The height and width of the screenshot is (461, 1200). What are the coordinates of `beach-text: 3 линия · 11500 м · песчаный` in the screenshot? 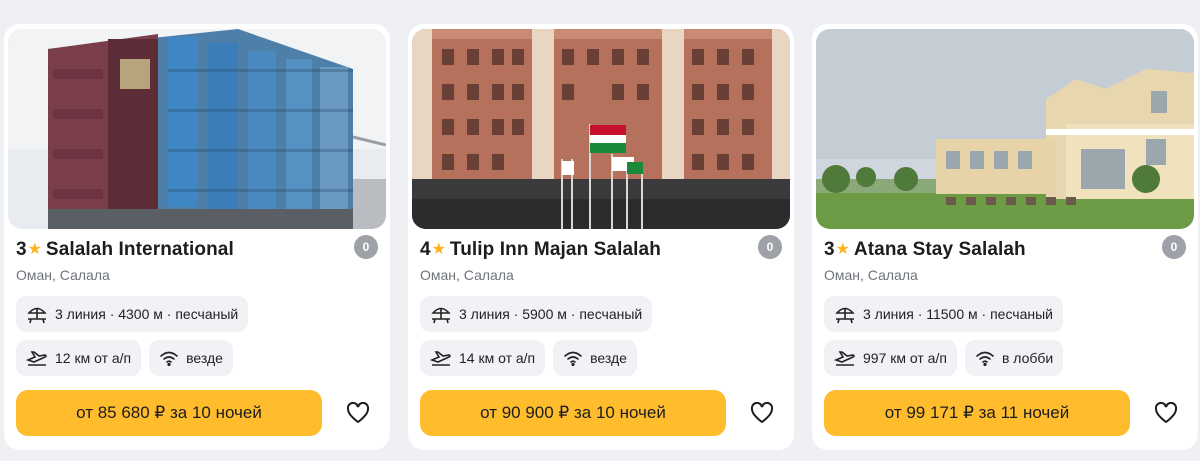 It's located at (958, 314).